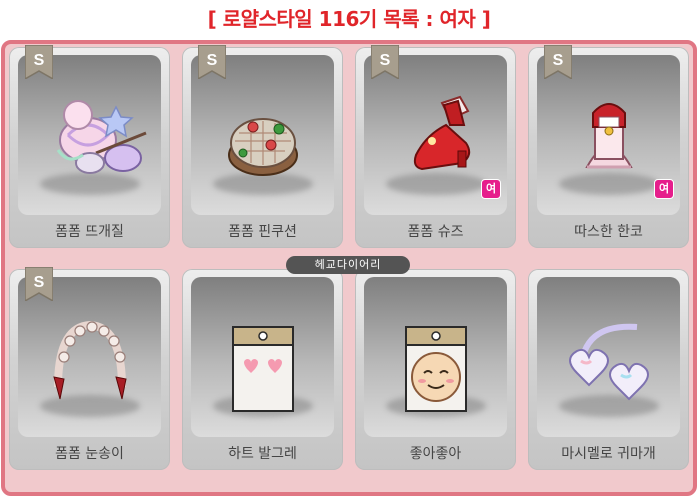 This screenshot has height=496, width=698. I want to click on item-label: 폼폼 뜨개질, so click(89, 232).